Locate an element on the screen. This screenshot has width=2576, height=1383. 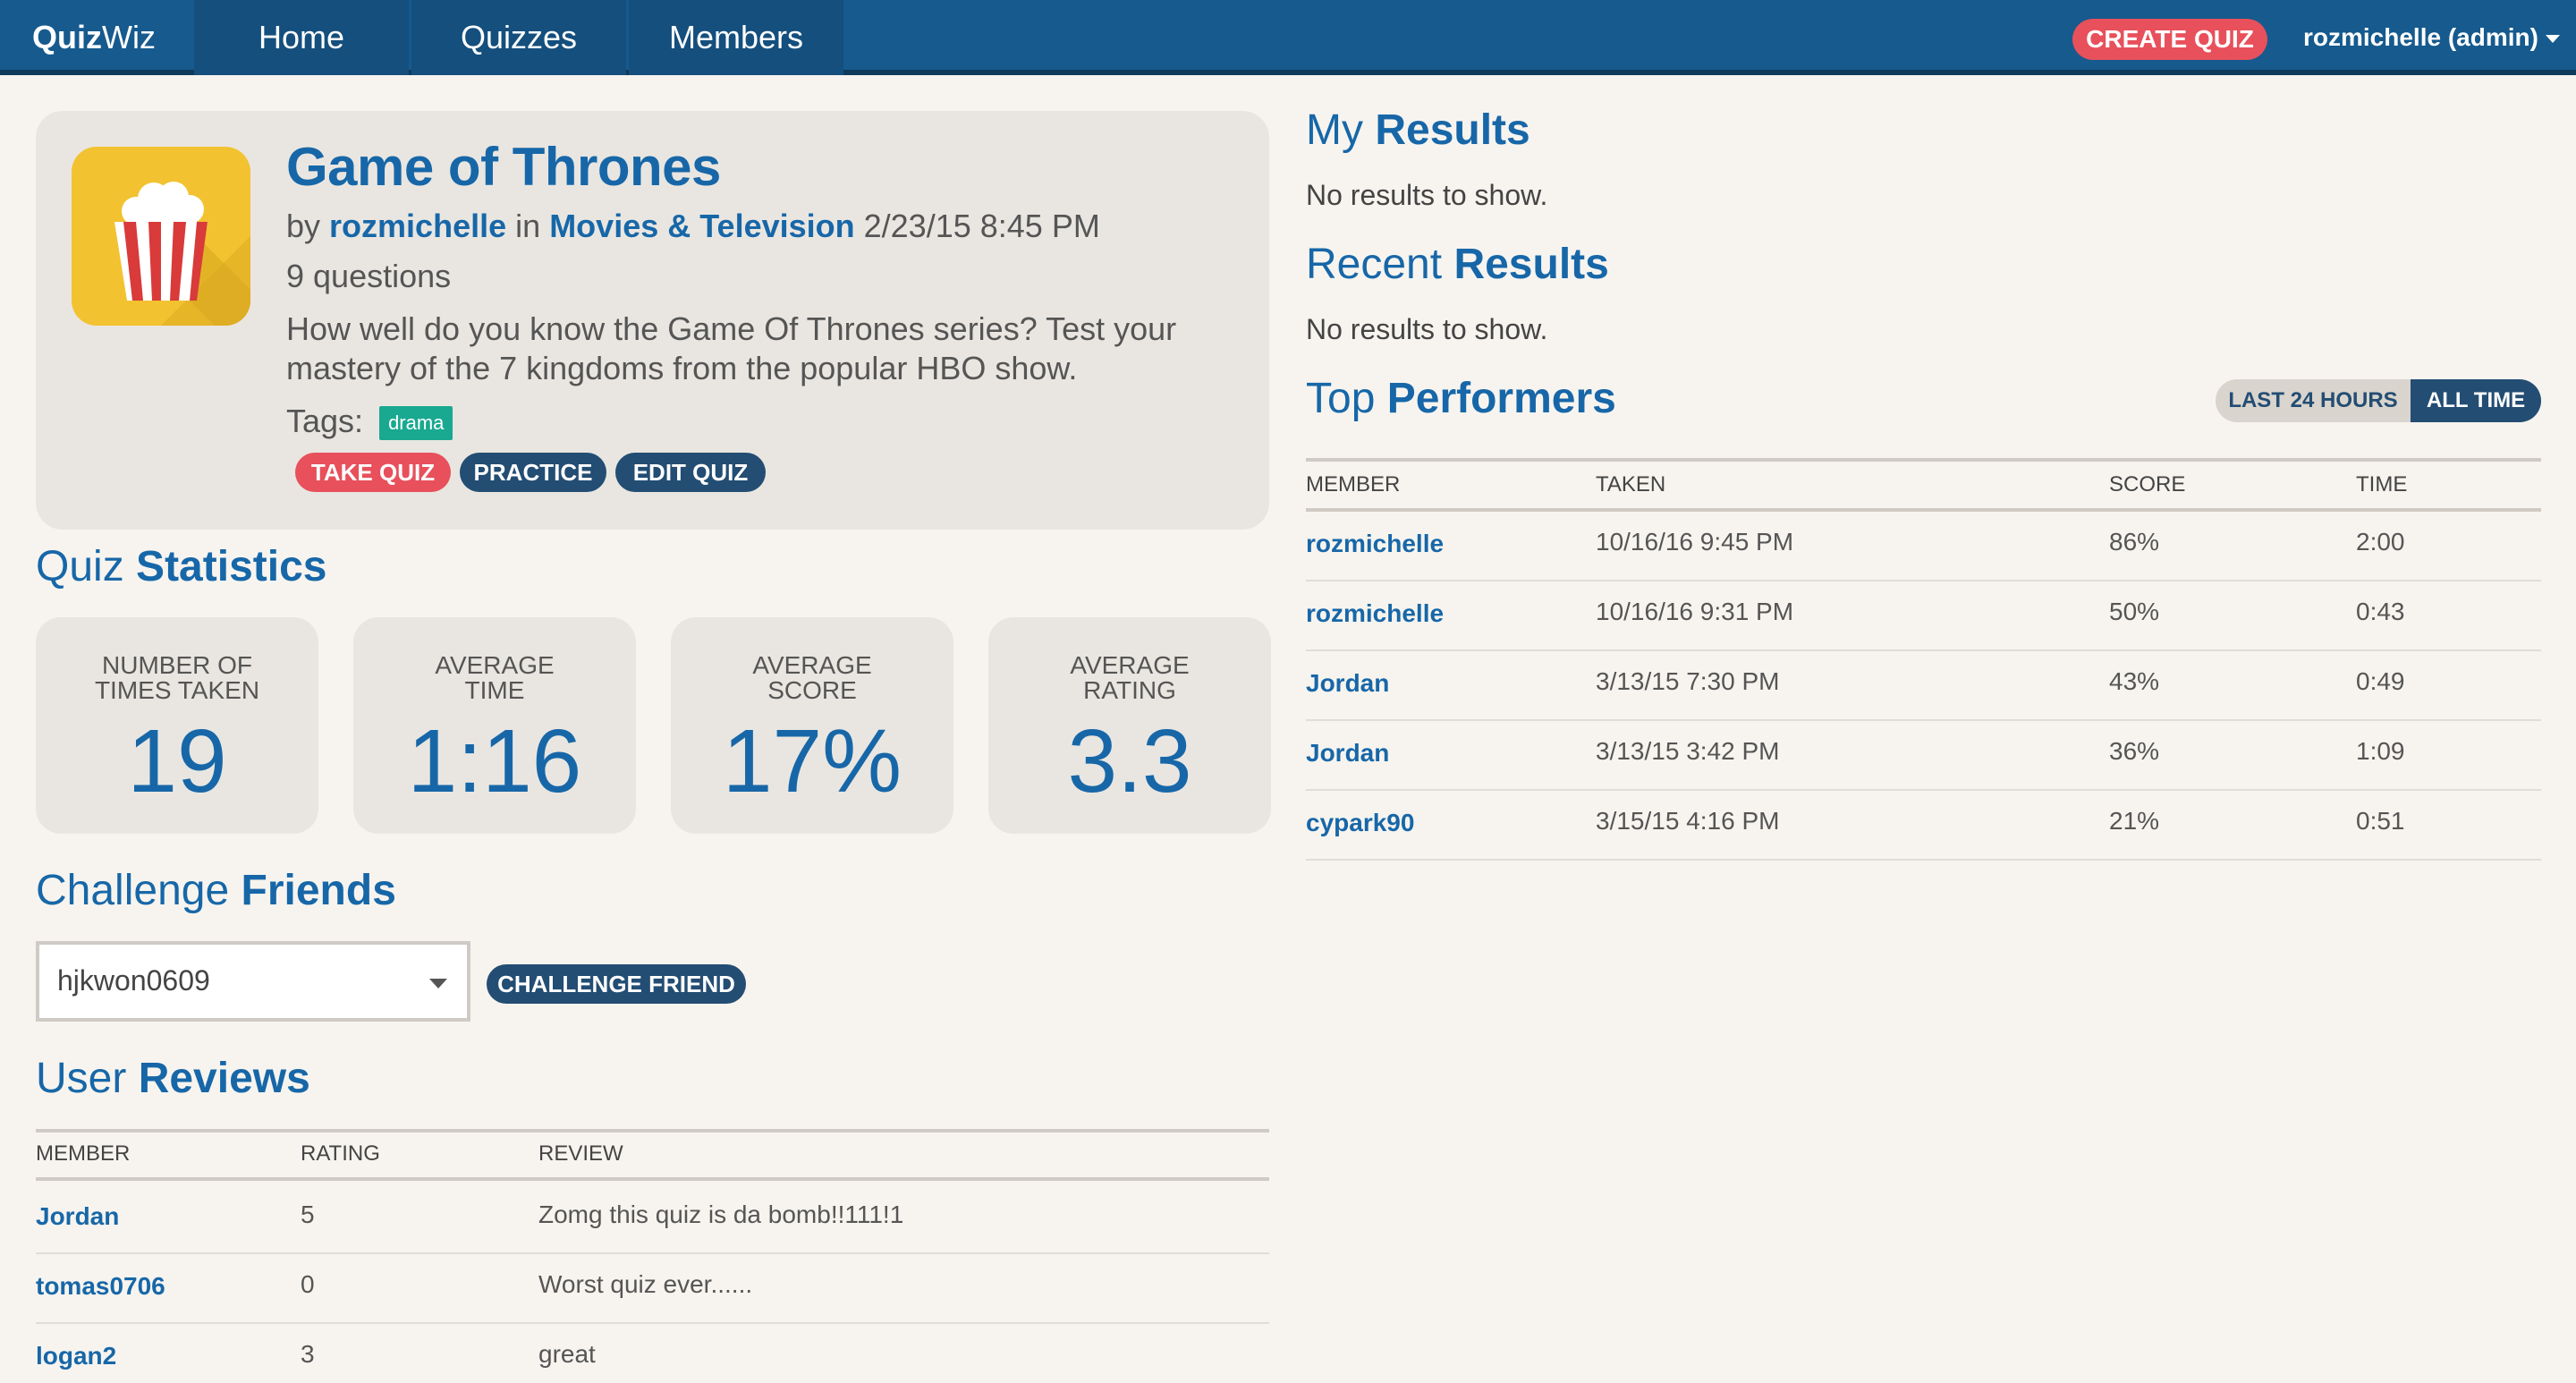
performer-score: 86% is located at coordinates (2134, 542).